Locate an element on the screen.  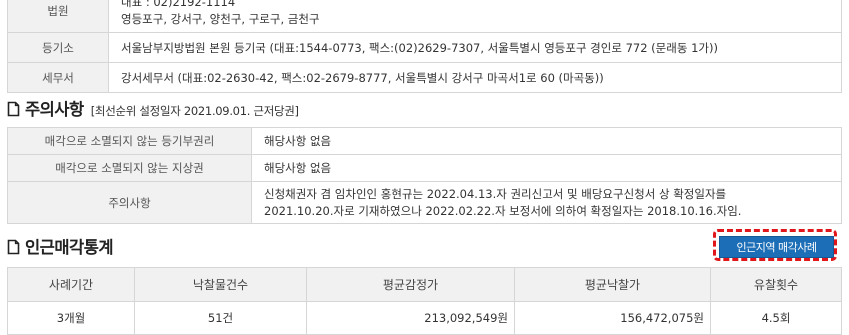
table-header-row: 사례기간 낙찰물건수 평균감정가 평균낙찰가 유찰횟수 is located at coordinates (424, 284).